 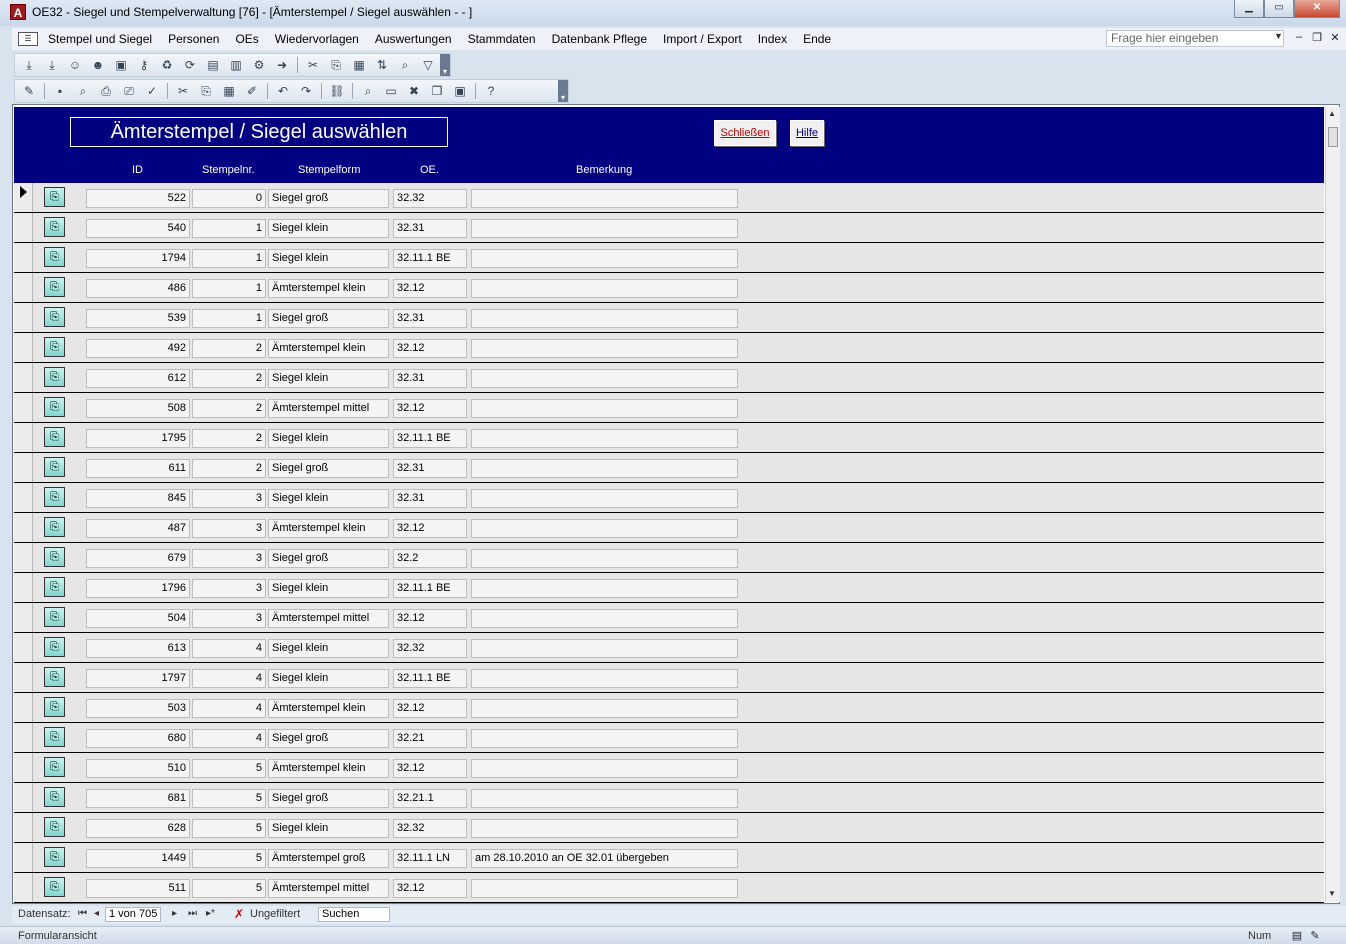 What do you see at coordinates (259, 65) in the screenshot?
I see `tools-icon: ⚙` at bounding box center [259, 65].